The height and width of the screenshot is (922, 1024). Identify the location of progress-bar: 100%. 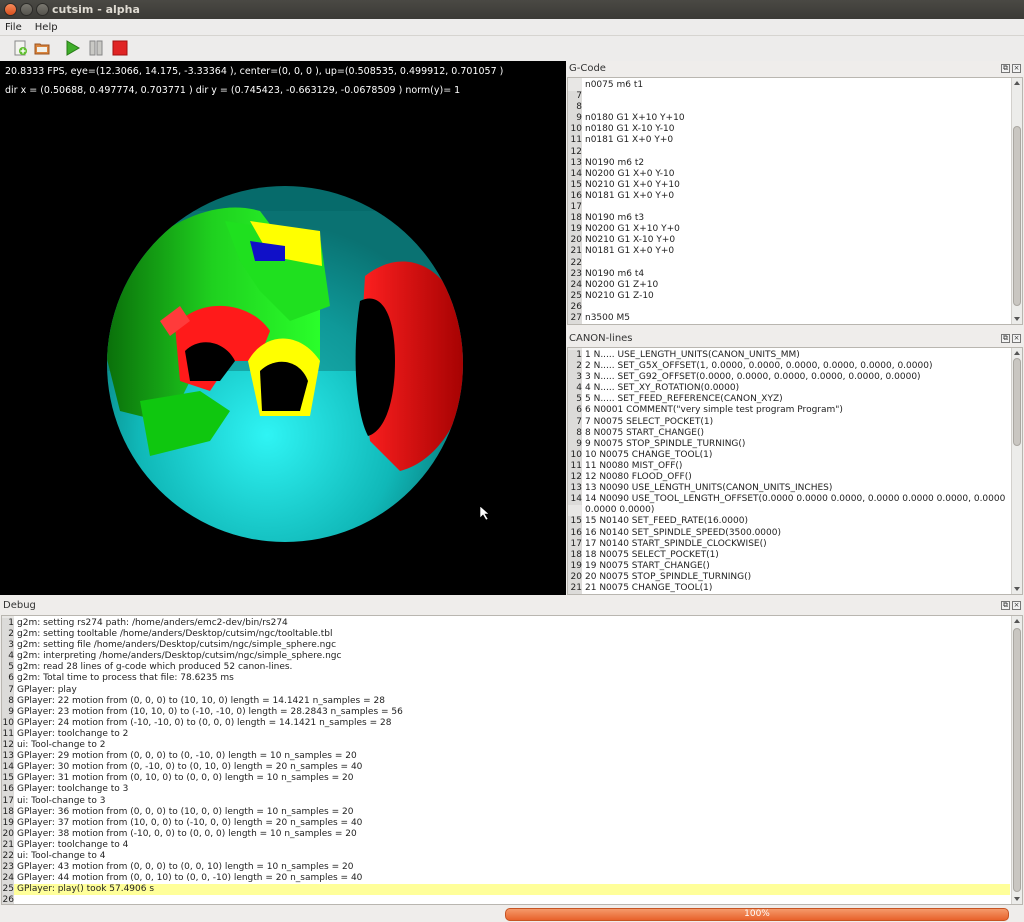
(757, 914).